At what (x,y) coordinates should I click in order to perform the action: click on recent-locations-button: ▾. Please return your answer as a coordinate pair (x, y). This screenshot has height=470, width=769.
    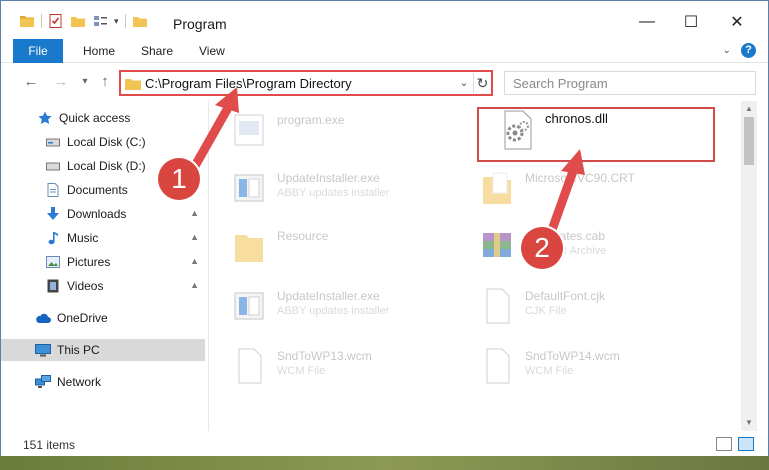
    Looking at the image, I should click on (85, 82).